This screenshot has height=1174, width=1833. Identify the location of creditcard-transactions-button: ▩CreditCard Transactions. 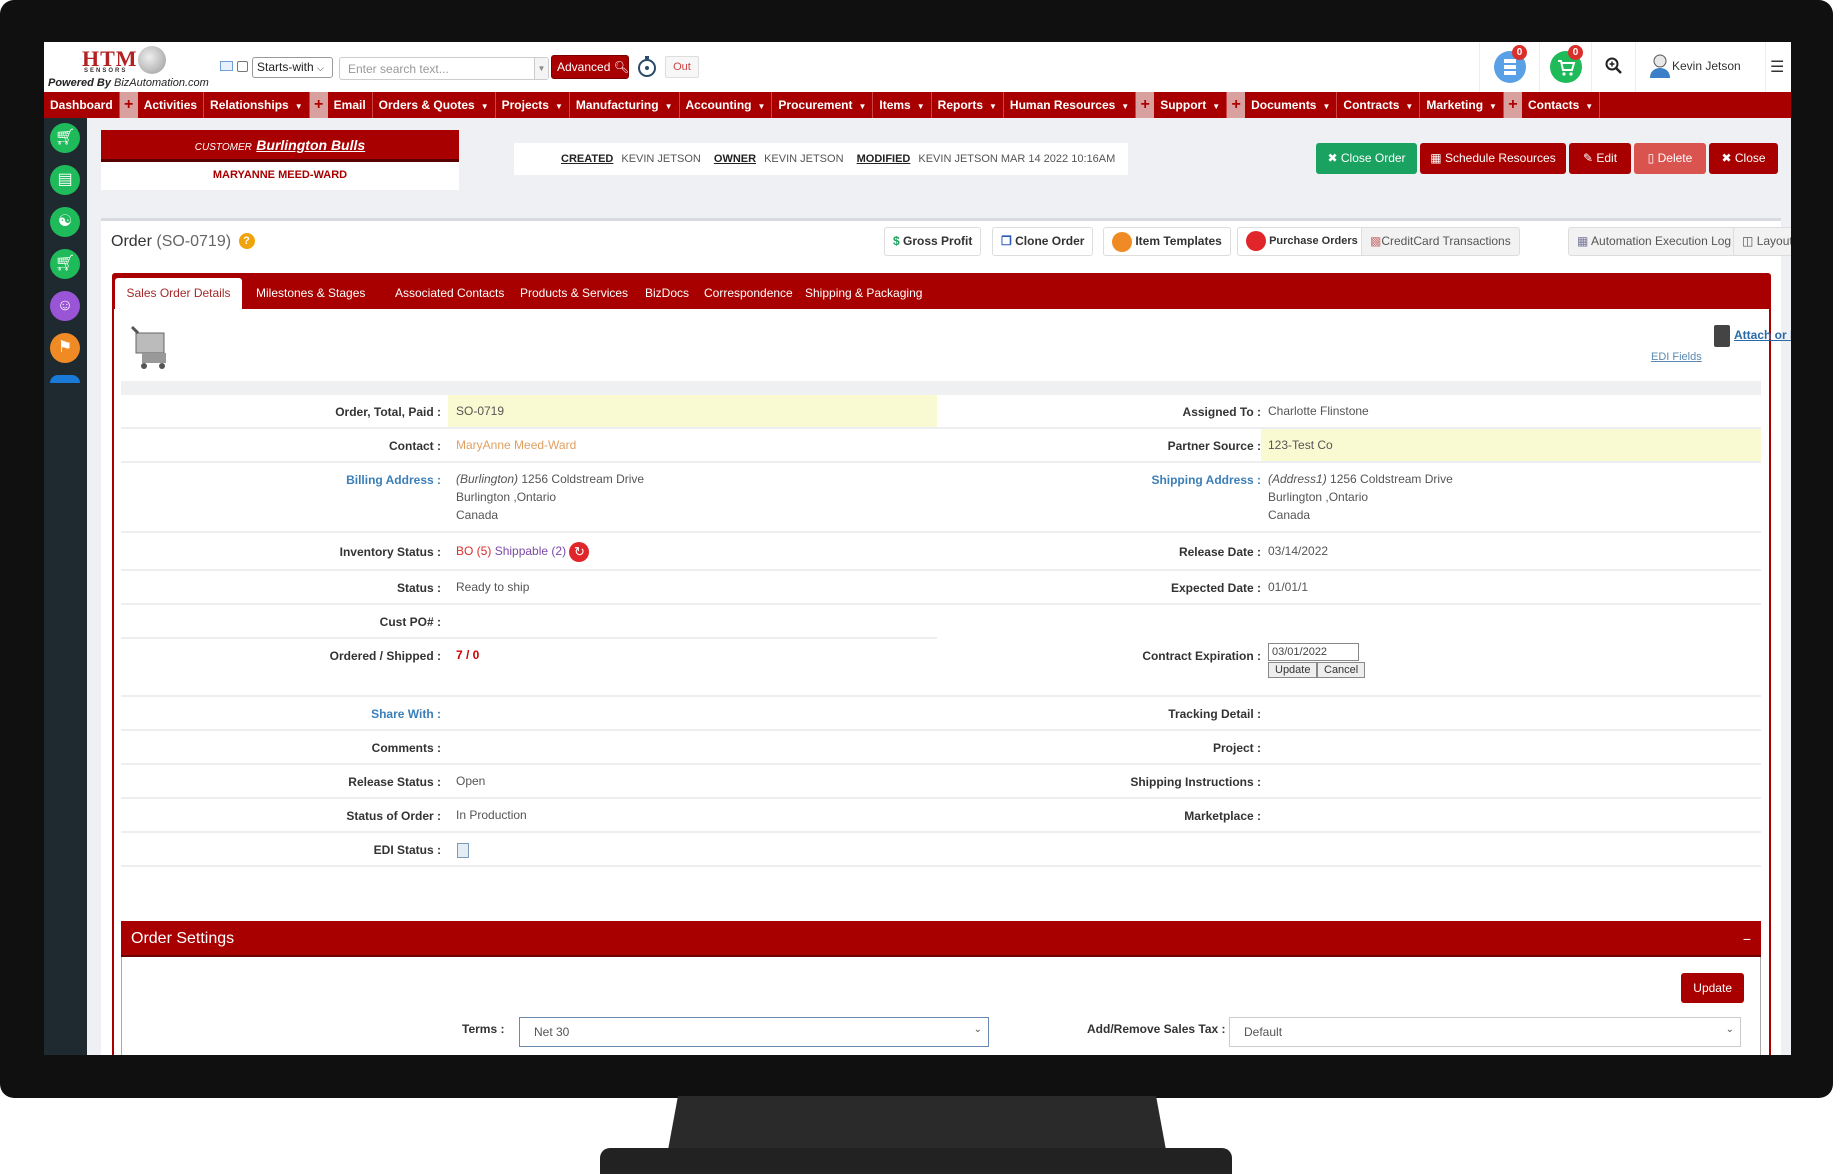
(1440, 241).